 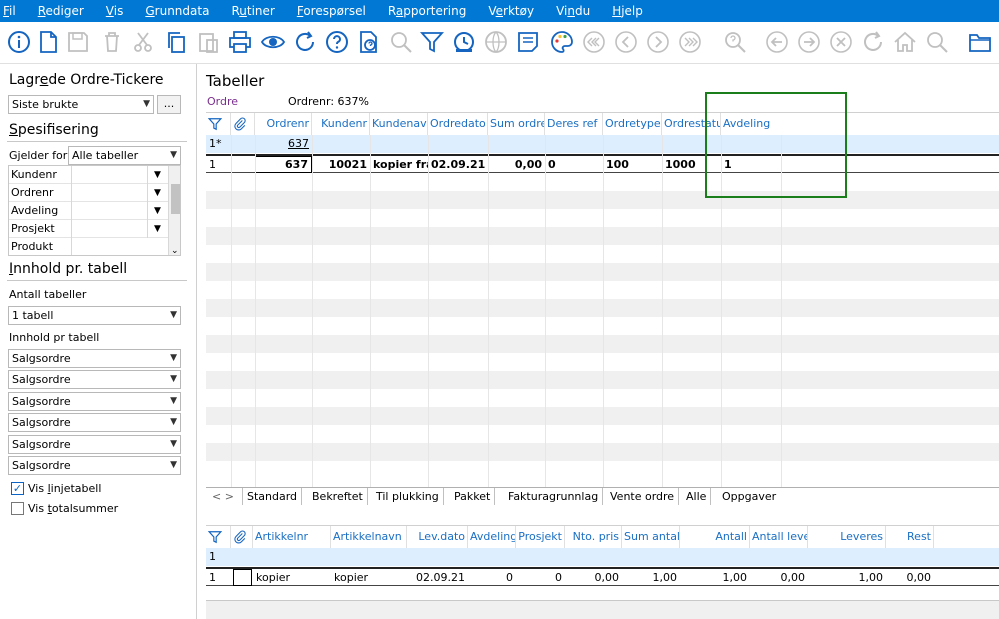 I want to click on info-icon, so click(x=19, y=42).